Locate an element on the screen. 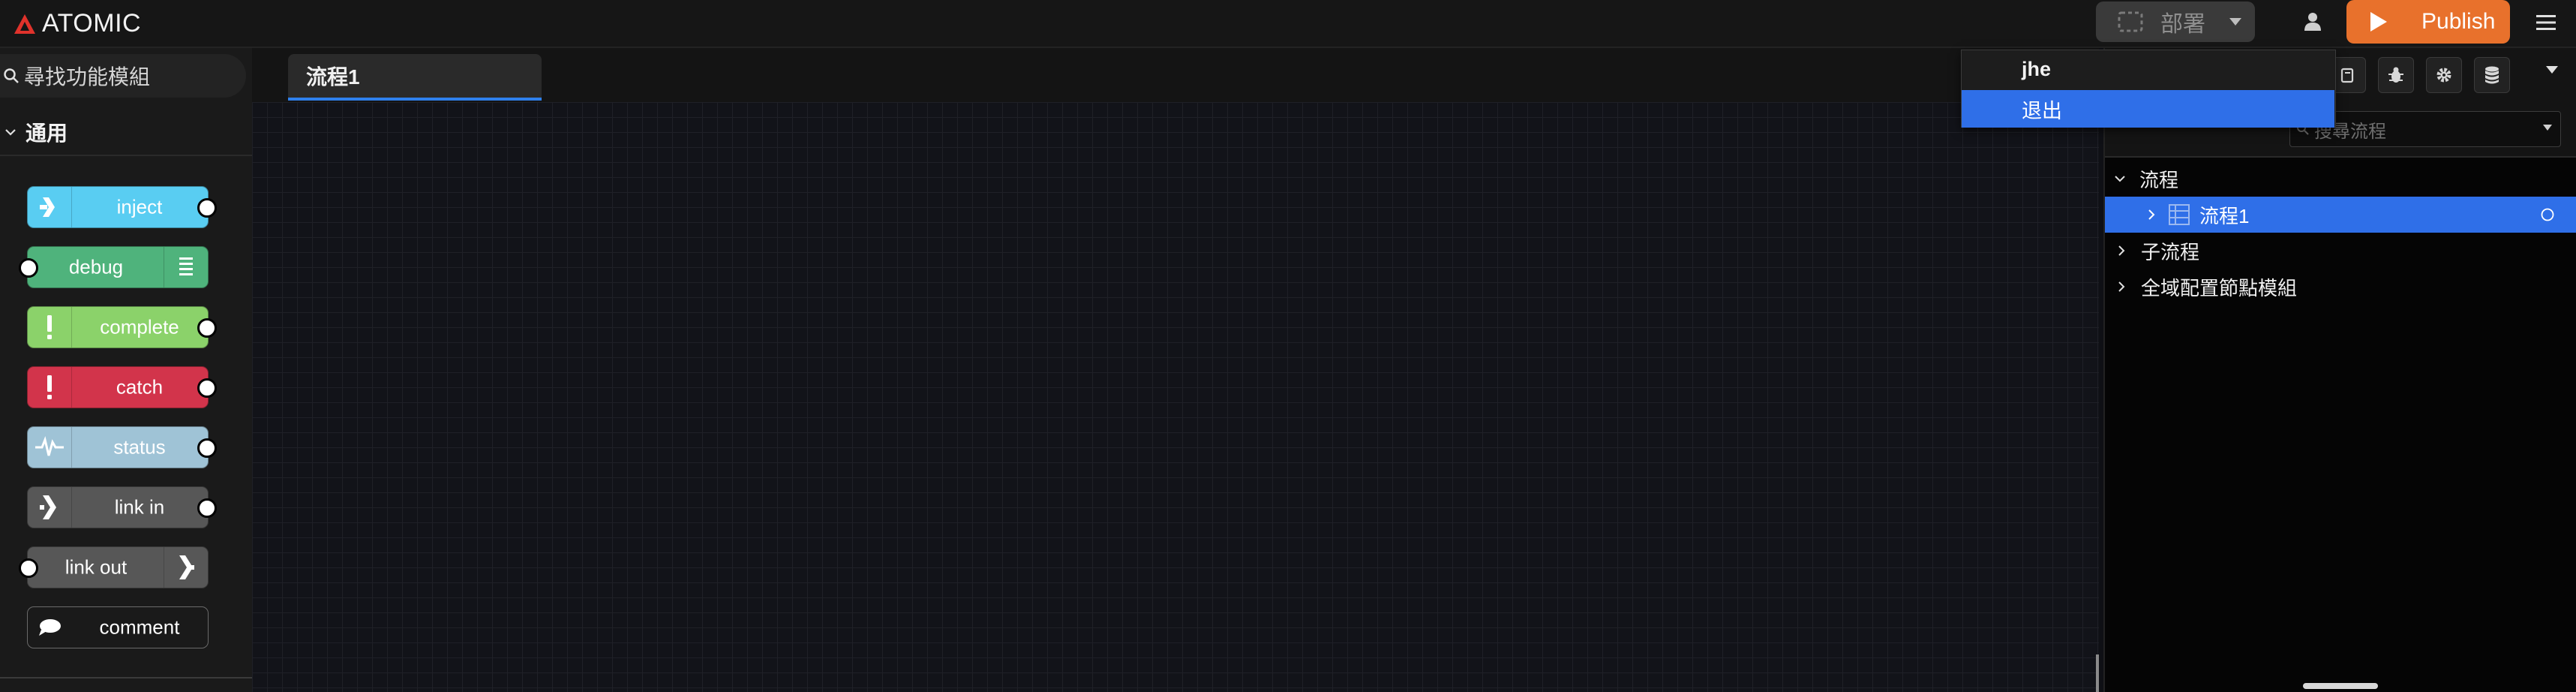 Image resolution: width=2576 pixels, height=692 pixels. settings-tab-button is located at coordinates (2444, 75).